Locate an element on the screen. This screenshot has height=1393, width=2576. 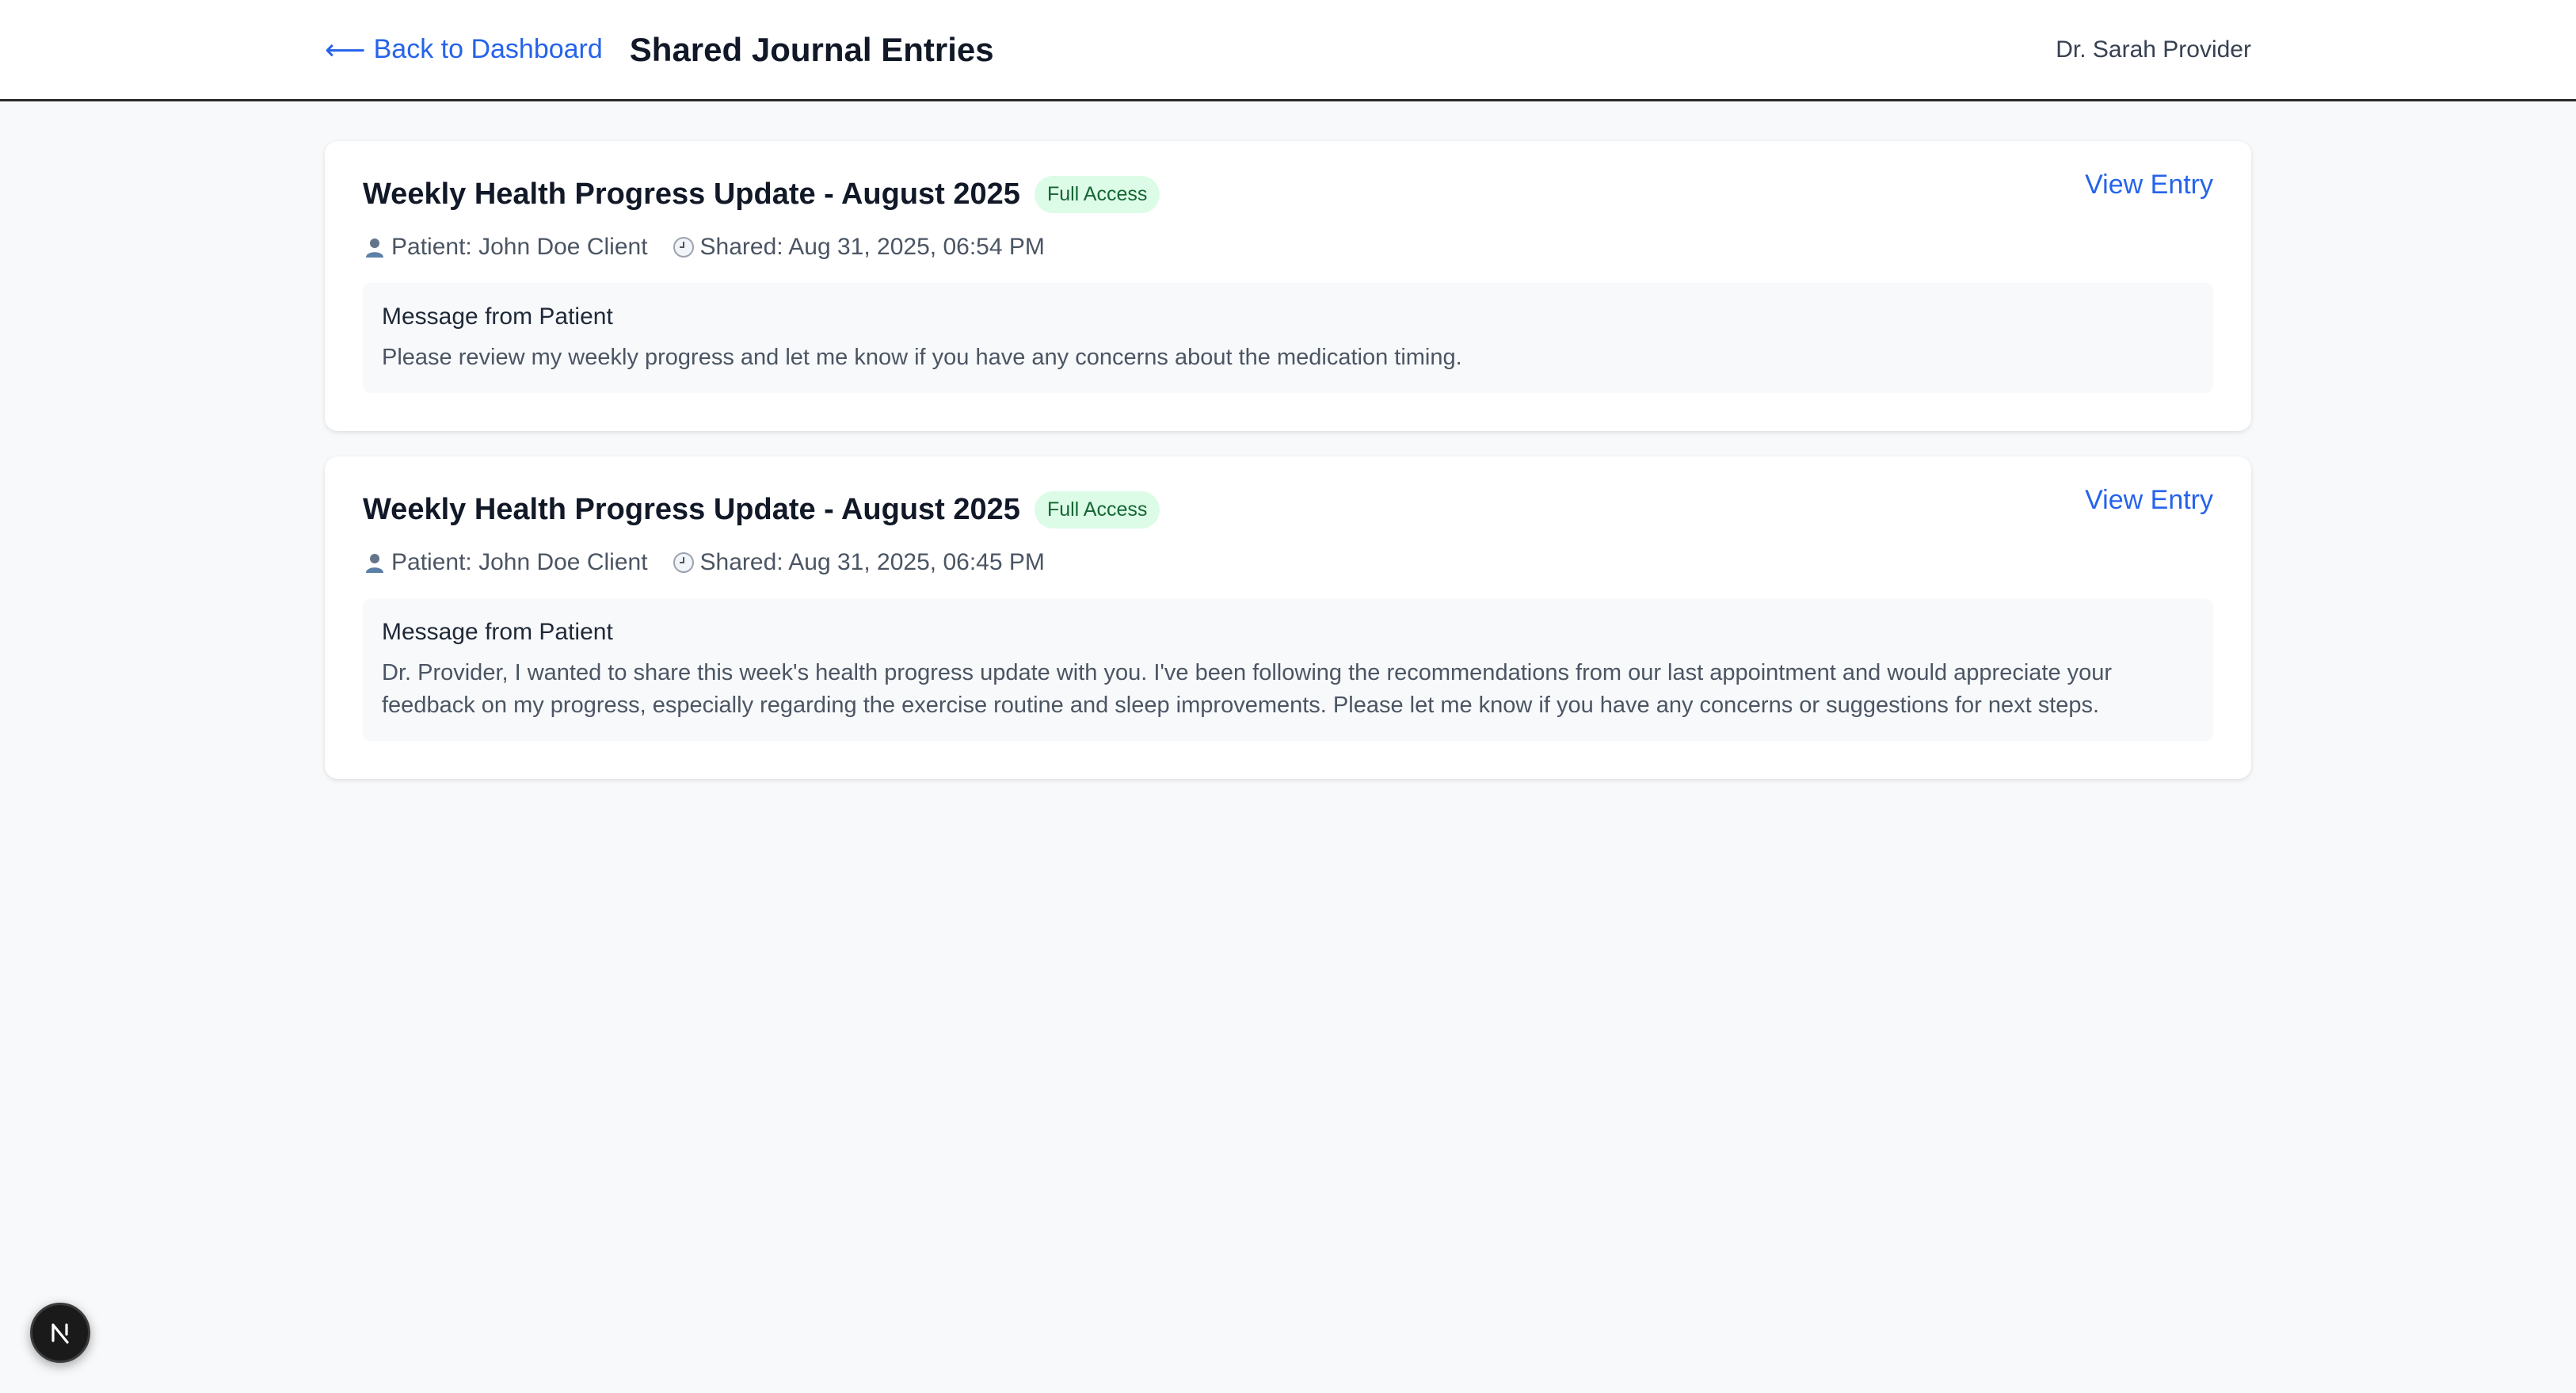
back-to-dashboard-link: ⟵ Back to Dashboard is located at coordinates (464, 50).